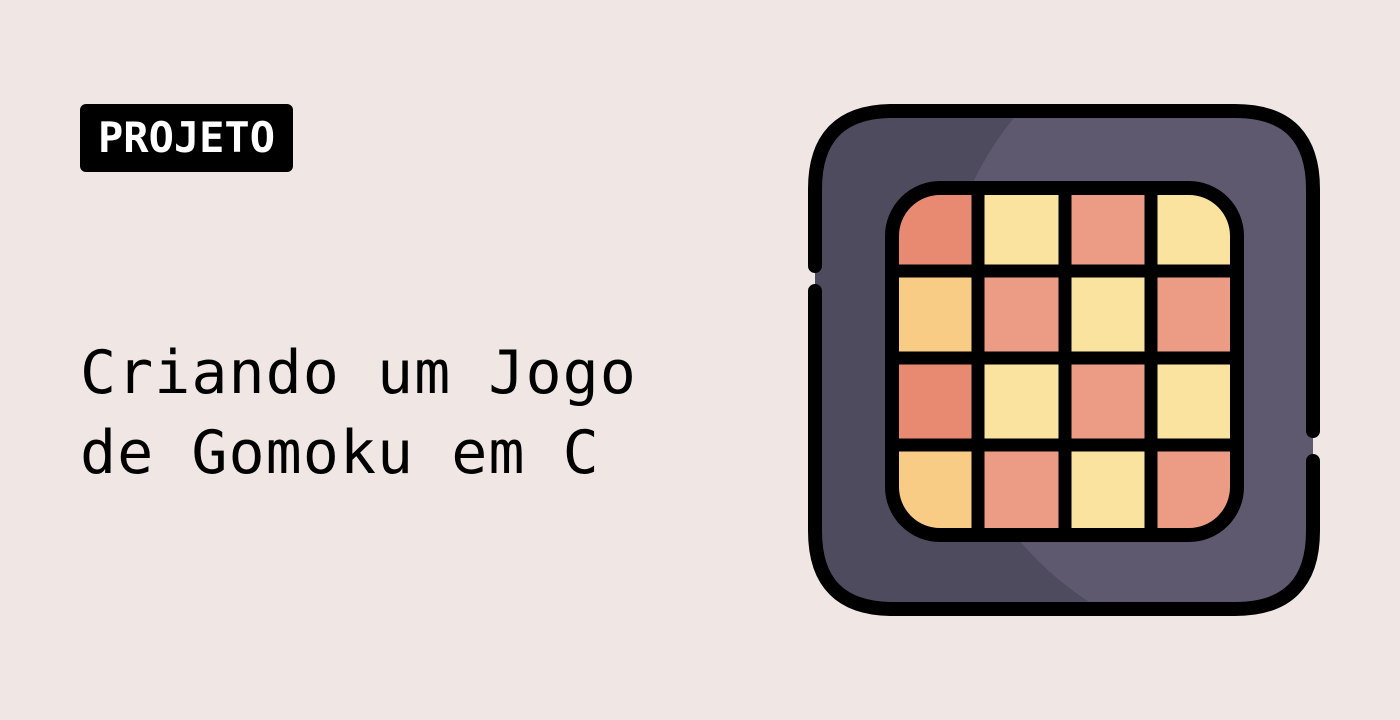 This screenshot has width=1400, height=720. Describe the element at coordinates (358, 373) in the screenshot. I see `title-line-1: Criando um Jogo` at that location.